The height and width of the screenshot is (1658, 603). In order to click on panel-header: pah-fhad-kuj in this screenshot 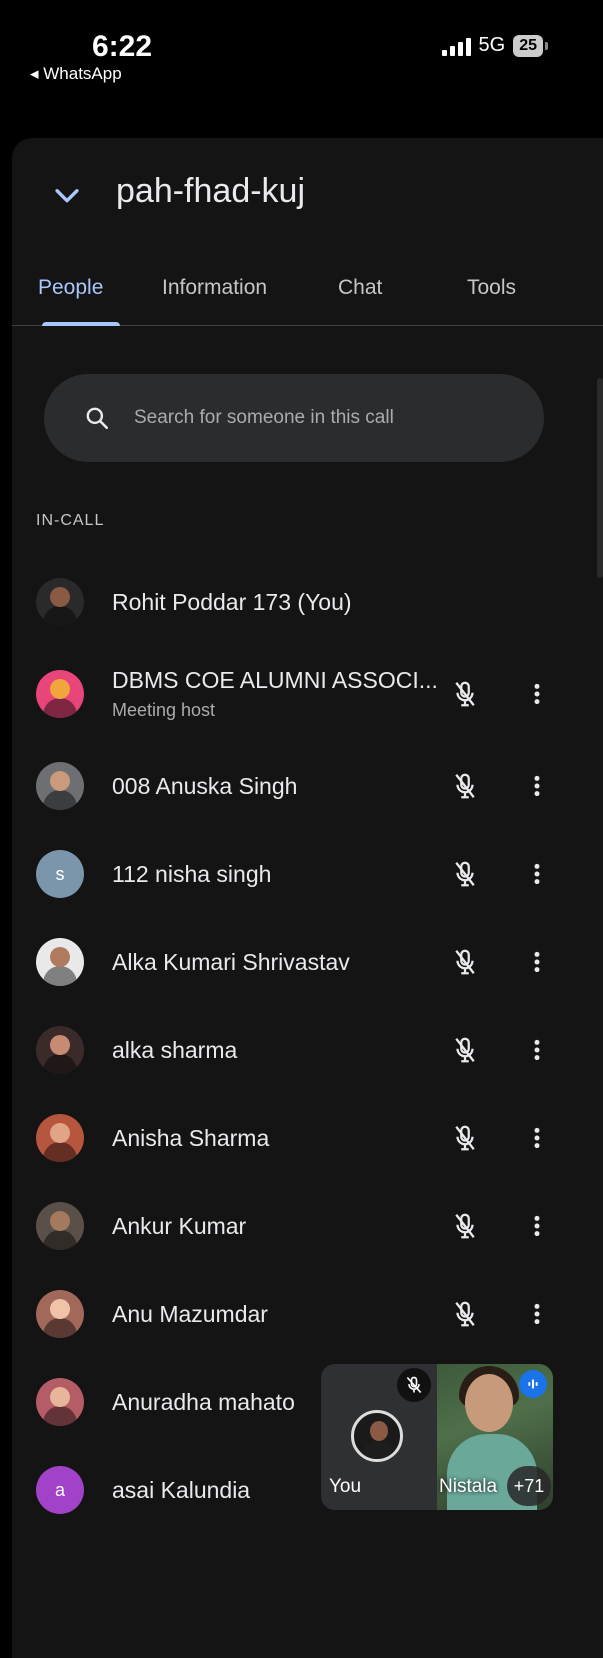, I will do `click(307, 193)`.